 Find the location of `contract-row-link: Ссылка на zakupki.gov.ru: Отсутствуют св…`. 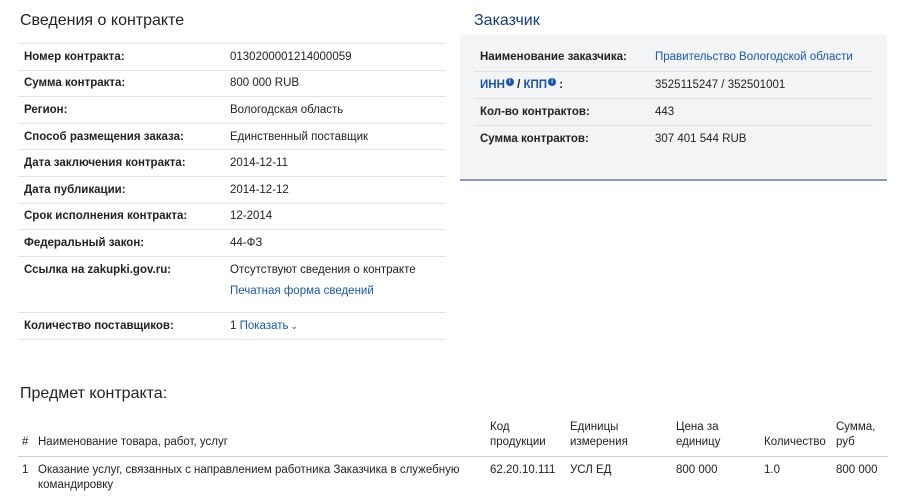

contract-row-link: Ссылка на zakupki.gov.ru: Отсутствуют св… is located at coordinates (232, 284).